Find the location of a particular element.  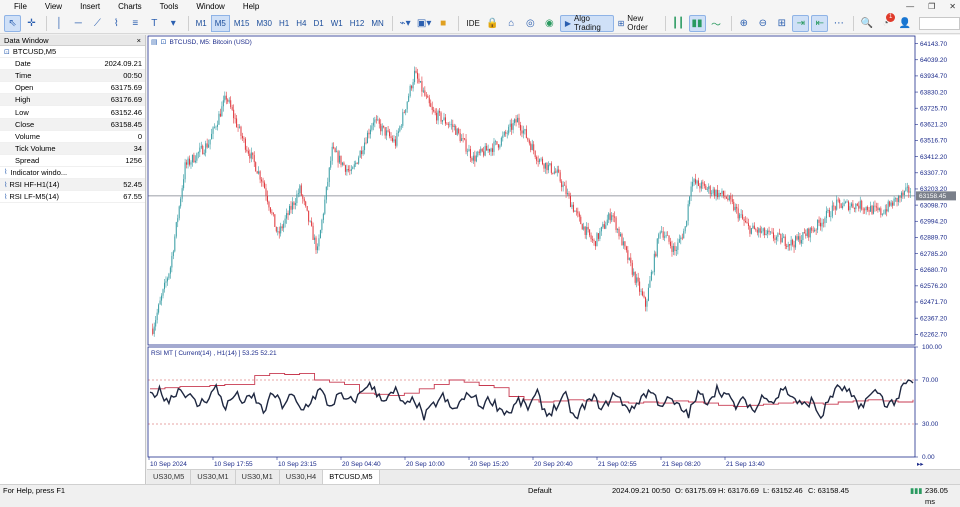

menu-charts: Charts is located at coordinates (130, 6).